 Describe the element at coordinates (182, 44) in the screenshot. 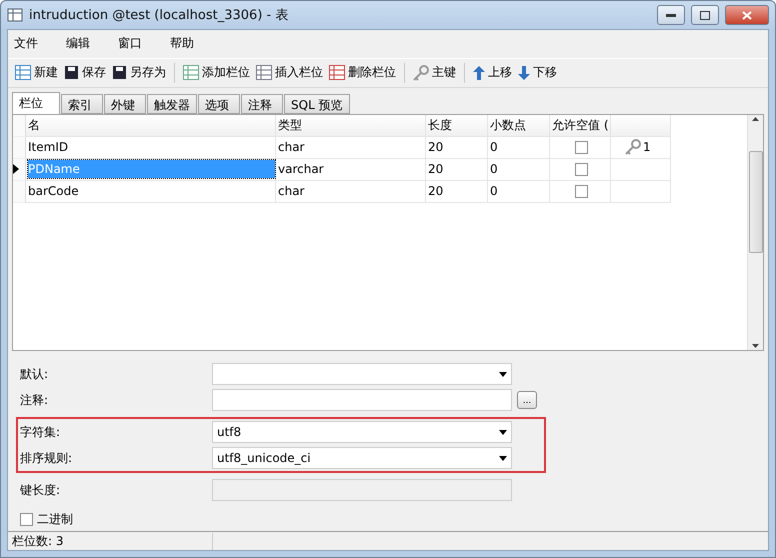

I see `menu-item: 帮助` at that location.